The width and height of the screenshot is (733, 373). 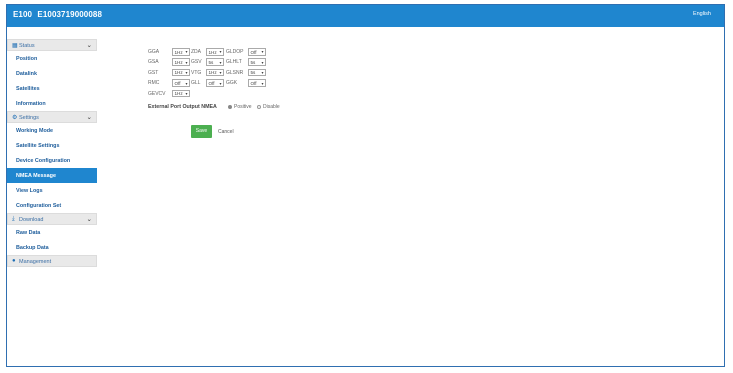 I want to click on radio-unchecked-icon, so click(x=259, y=106).